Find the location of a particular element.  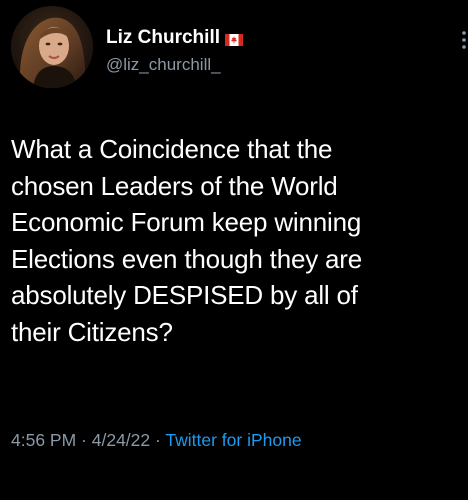

tweet-meta: 4:56 PM · 4/24/22 · Twitter for iPhone is located at coordinates (156, 440).